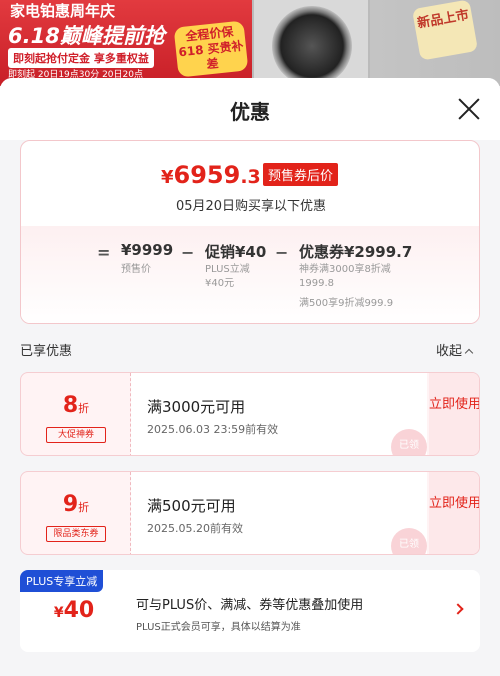 This screenshot has height=676, width=500. Describe the element at coordinates (63, 11) in the screenshot. I see `banner-event-name: 家电铂惠周年庆` at that location.